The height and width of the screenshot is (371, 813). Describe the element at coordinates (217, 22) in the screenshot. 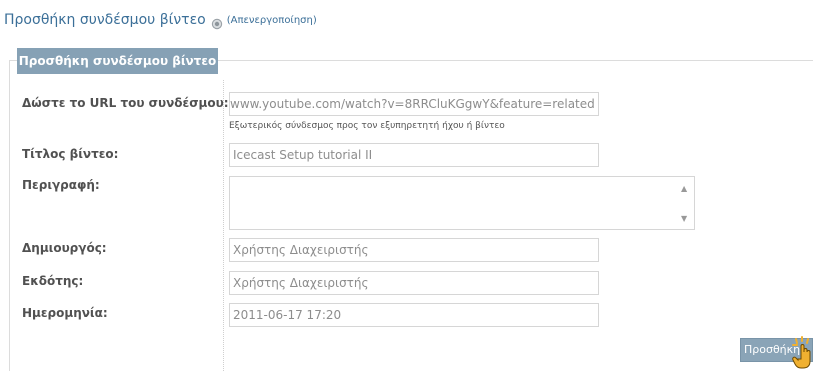

I see `disable-icon` at that location.